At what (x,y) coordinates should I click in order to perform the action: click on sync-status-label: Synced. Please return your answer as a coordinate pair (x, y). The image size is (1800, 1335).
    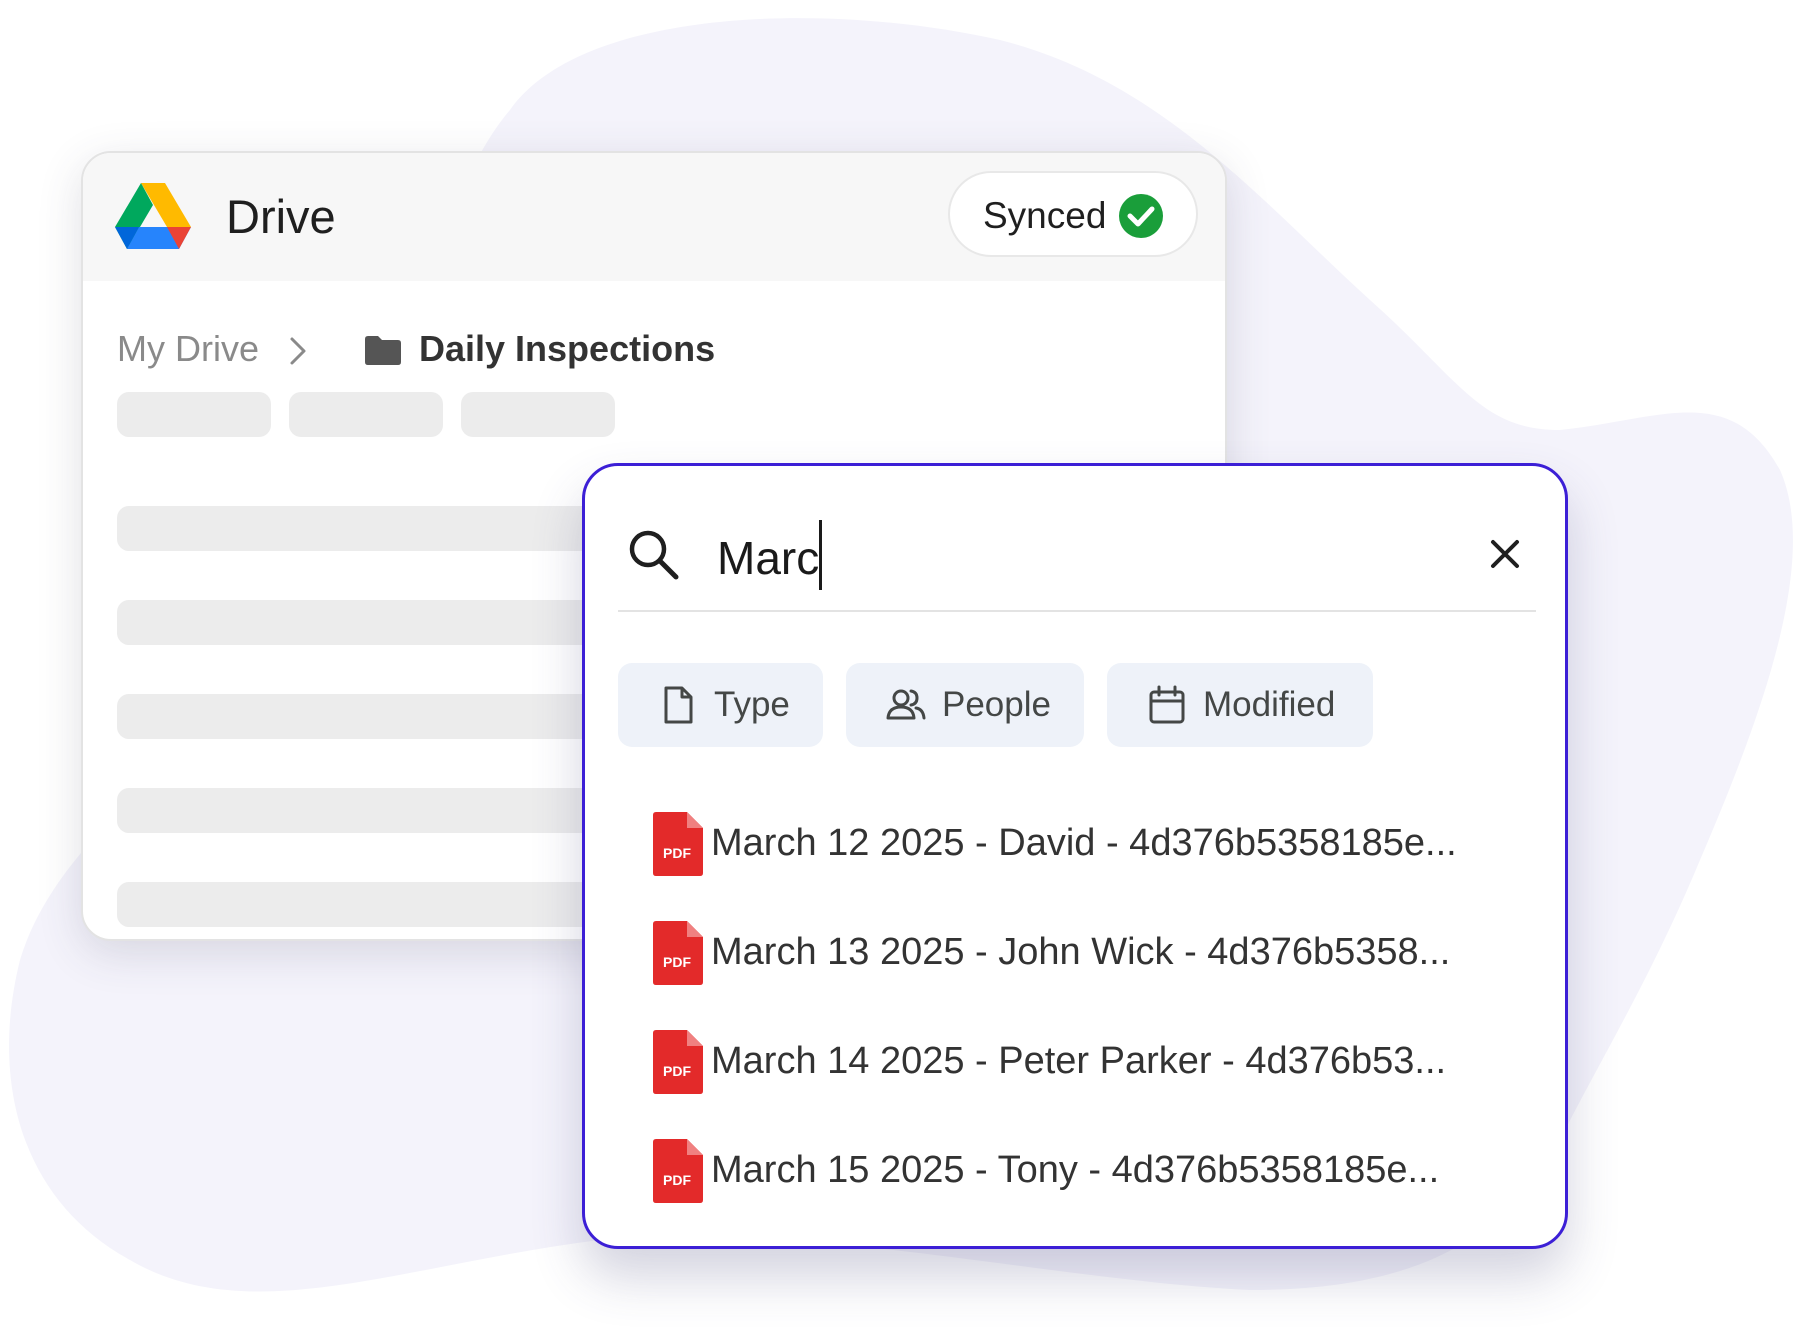
    Looking at the image, I should click on (1045, 215).